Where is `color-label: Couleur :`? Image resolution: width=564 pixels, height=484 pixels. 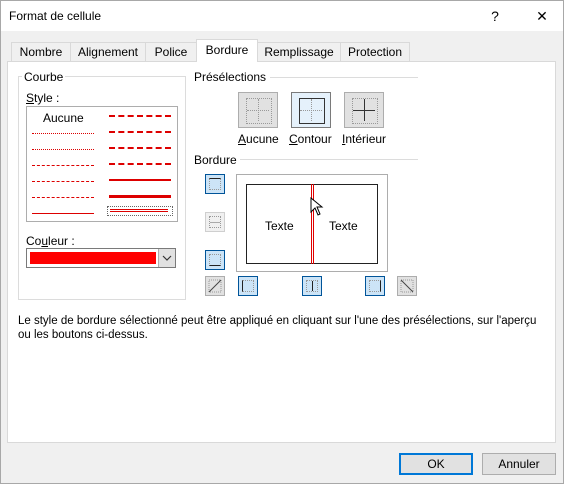 color-label: Couleur : is located at coordinates (50, 241).